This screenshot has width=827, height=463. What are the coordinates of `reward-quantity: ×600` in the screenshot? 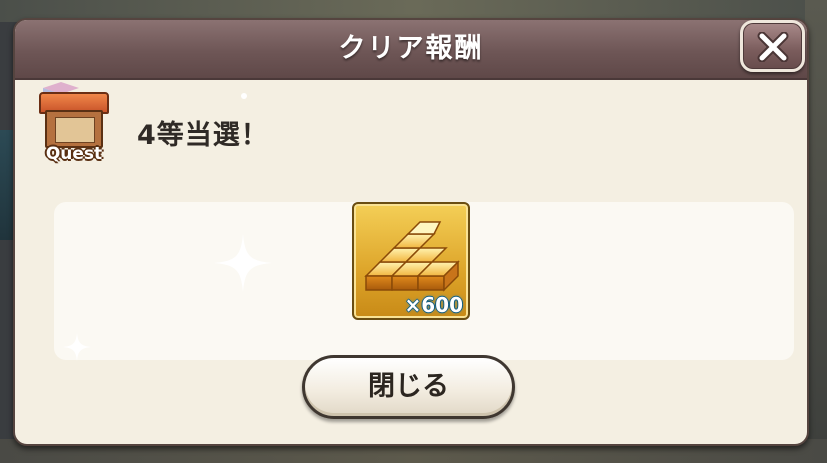 It's located at (433, 305).